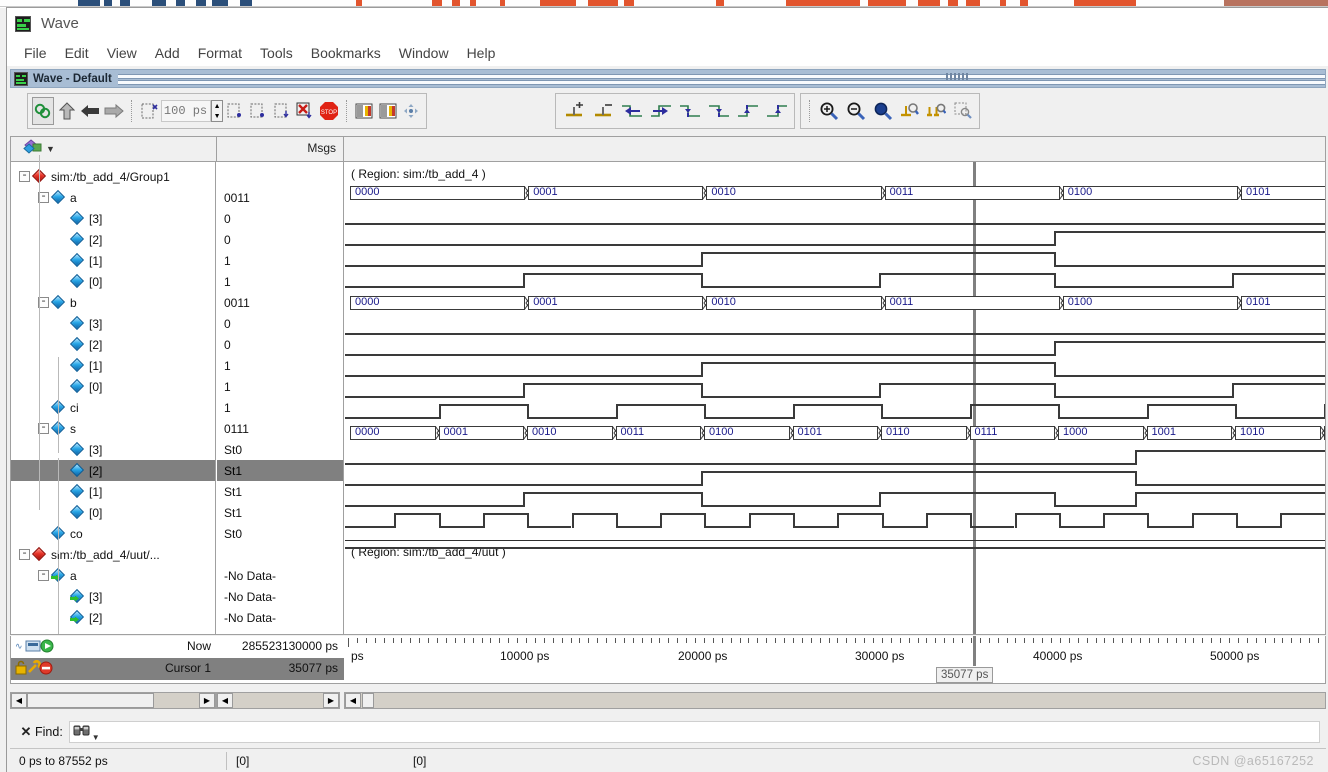 This screenshot has height=772, width=1328. I want to click on values-hscrollbar: ◀ ▶, so click(278, 700).